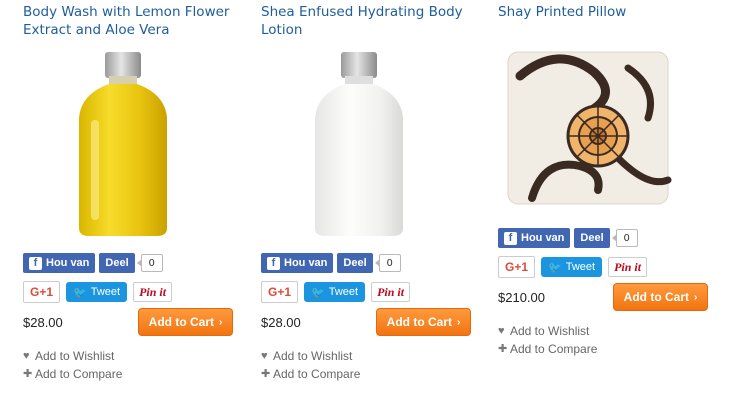 The width and height of the screenshot is (734, 405). Describe the element at coordinates (373, 20) in the screenshot. I see `product-title-link: Shea Enfused Hydrating Body Lotion` at that location.